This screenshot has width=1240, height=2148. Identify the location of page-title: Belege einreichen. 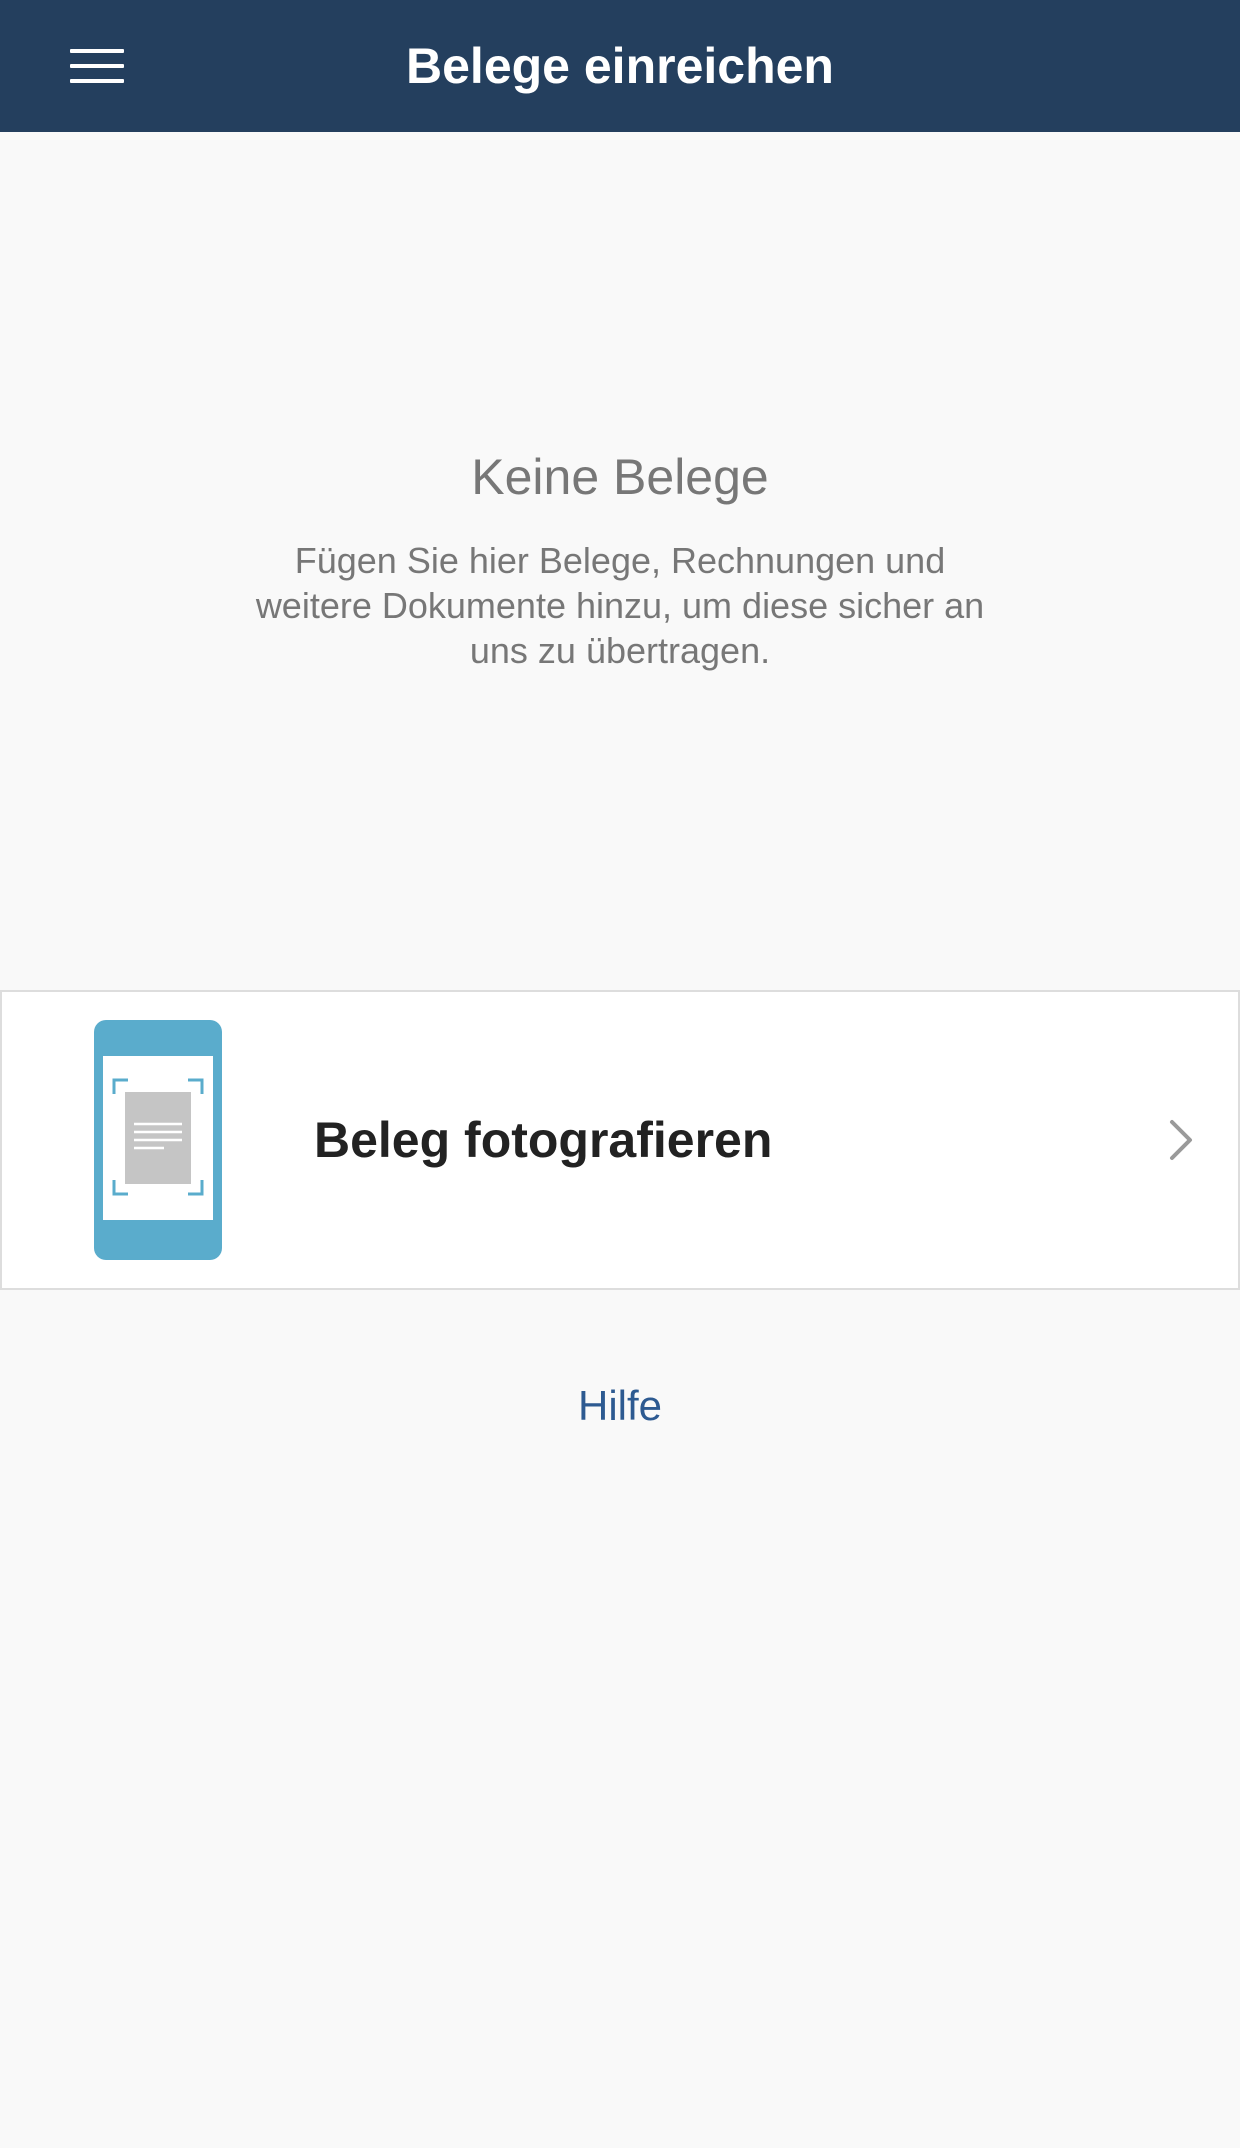
(620, 66).